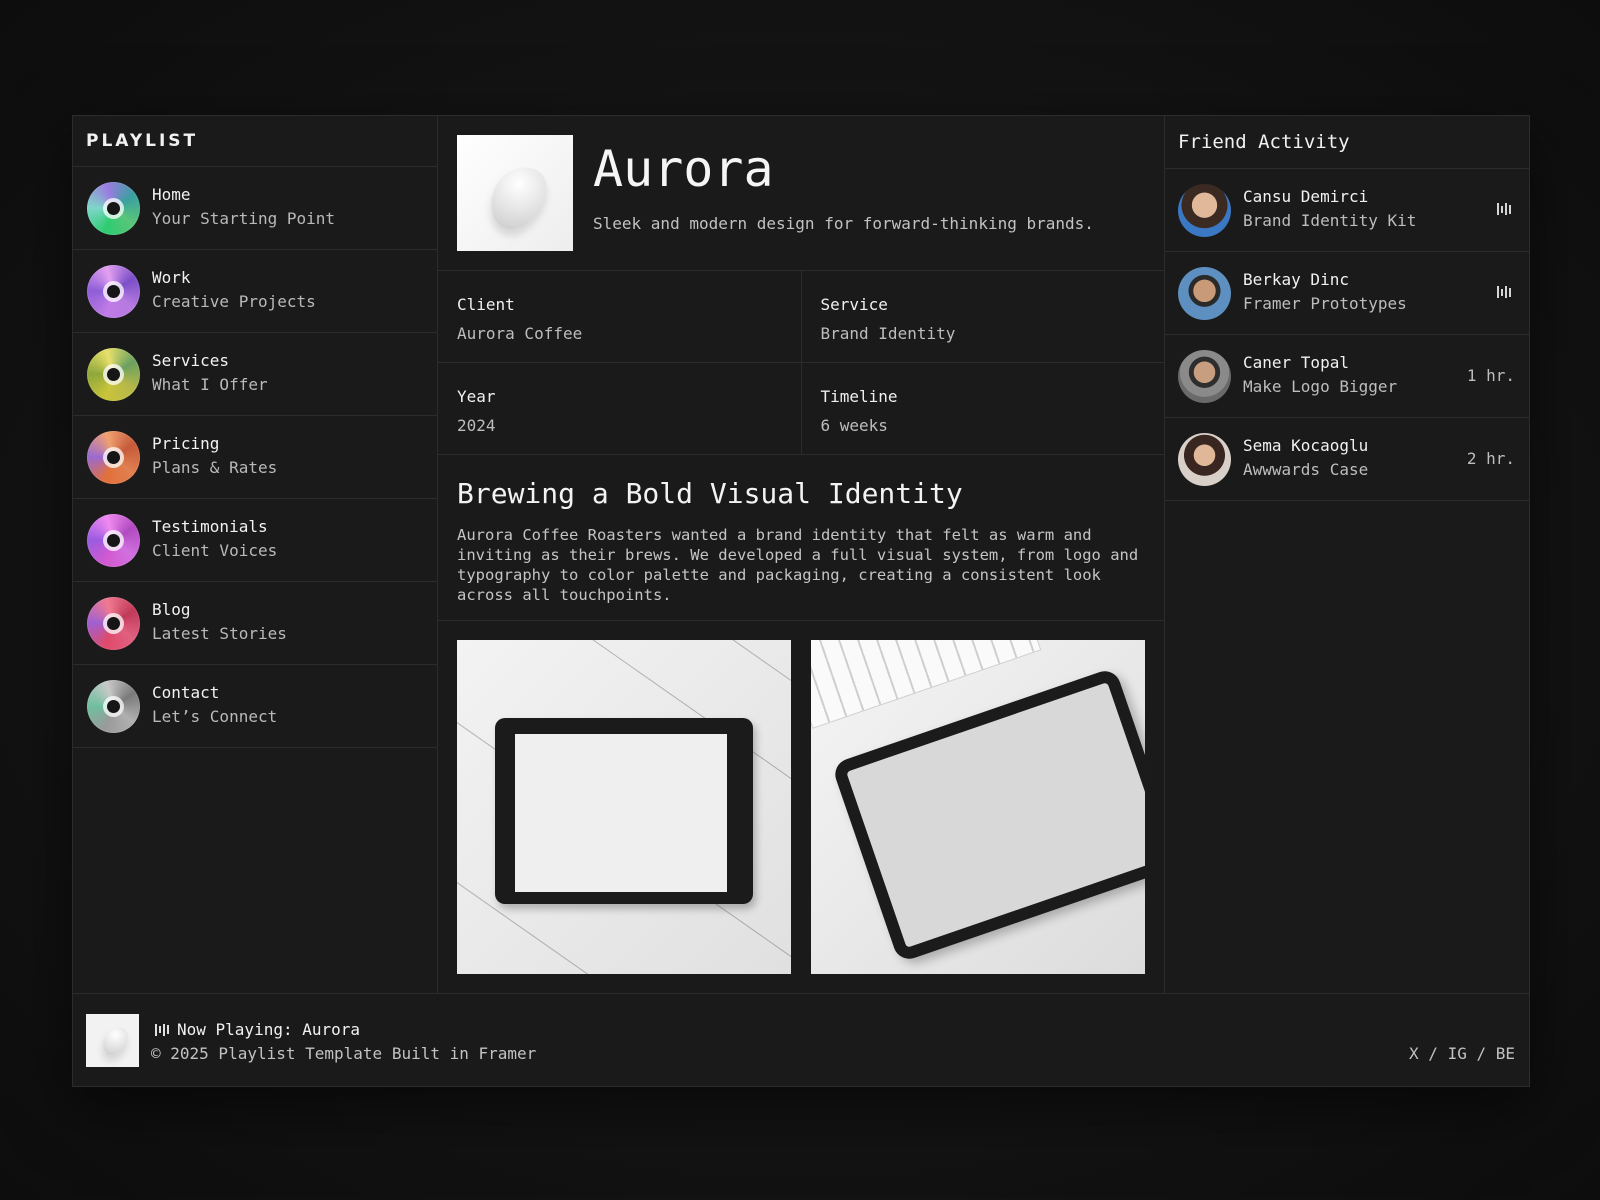  I want to click on sidebar-title: PLAYLIST, so click(255, 141).